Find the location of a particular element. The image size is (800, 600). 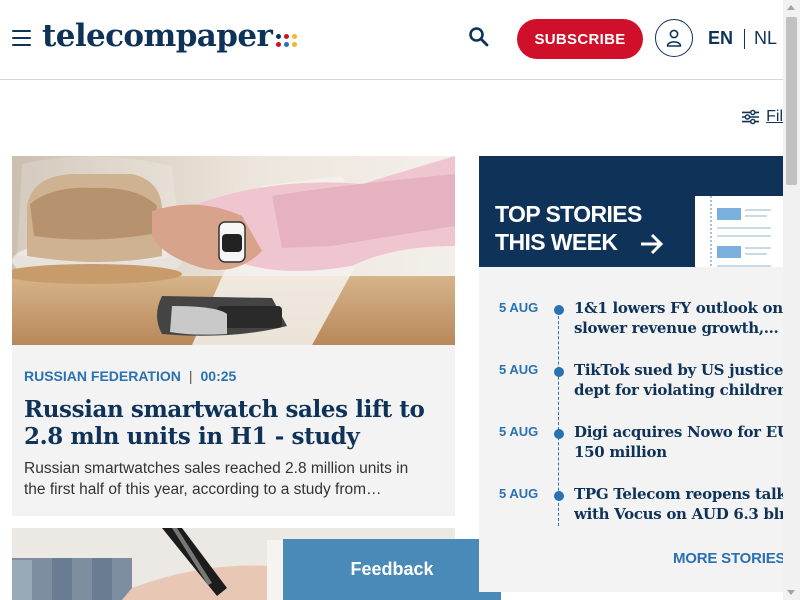

article-meta: RUSSIAN FEDERATION | 00:25 is located at coordinates (130, 376).